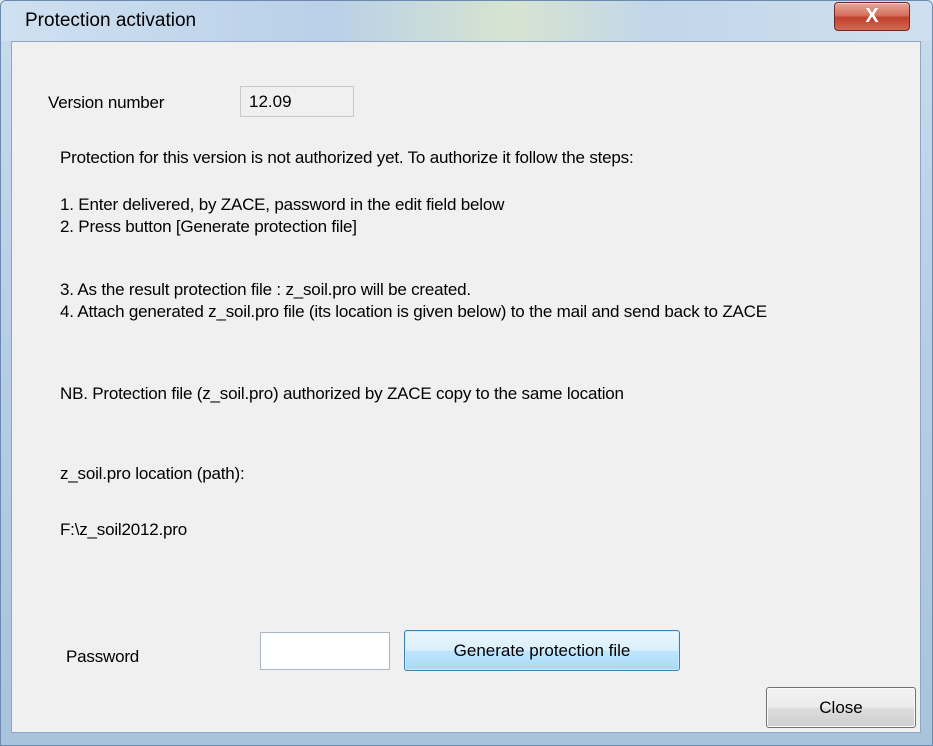 Image resolution: width=933 pixels, height=746 pixels. Describe the element at coordinates (297, 101) in the screenshot. I see `version-number-field: 12.09` at that location.